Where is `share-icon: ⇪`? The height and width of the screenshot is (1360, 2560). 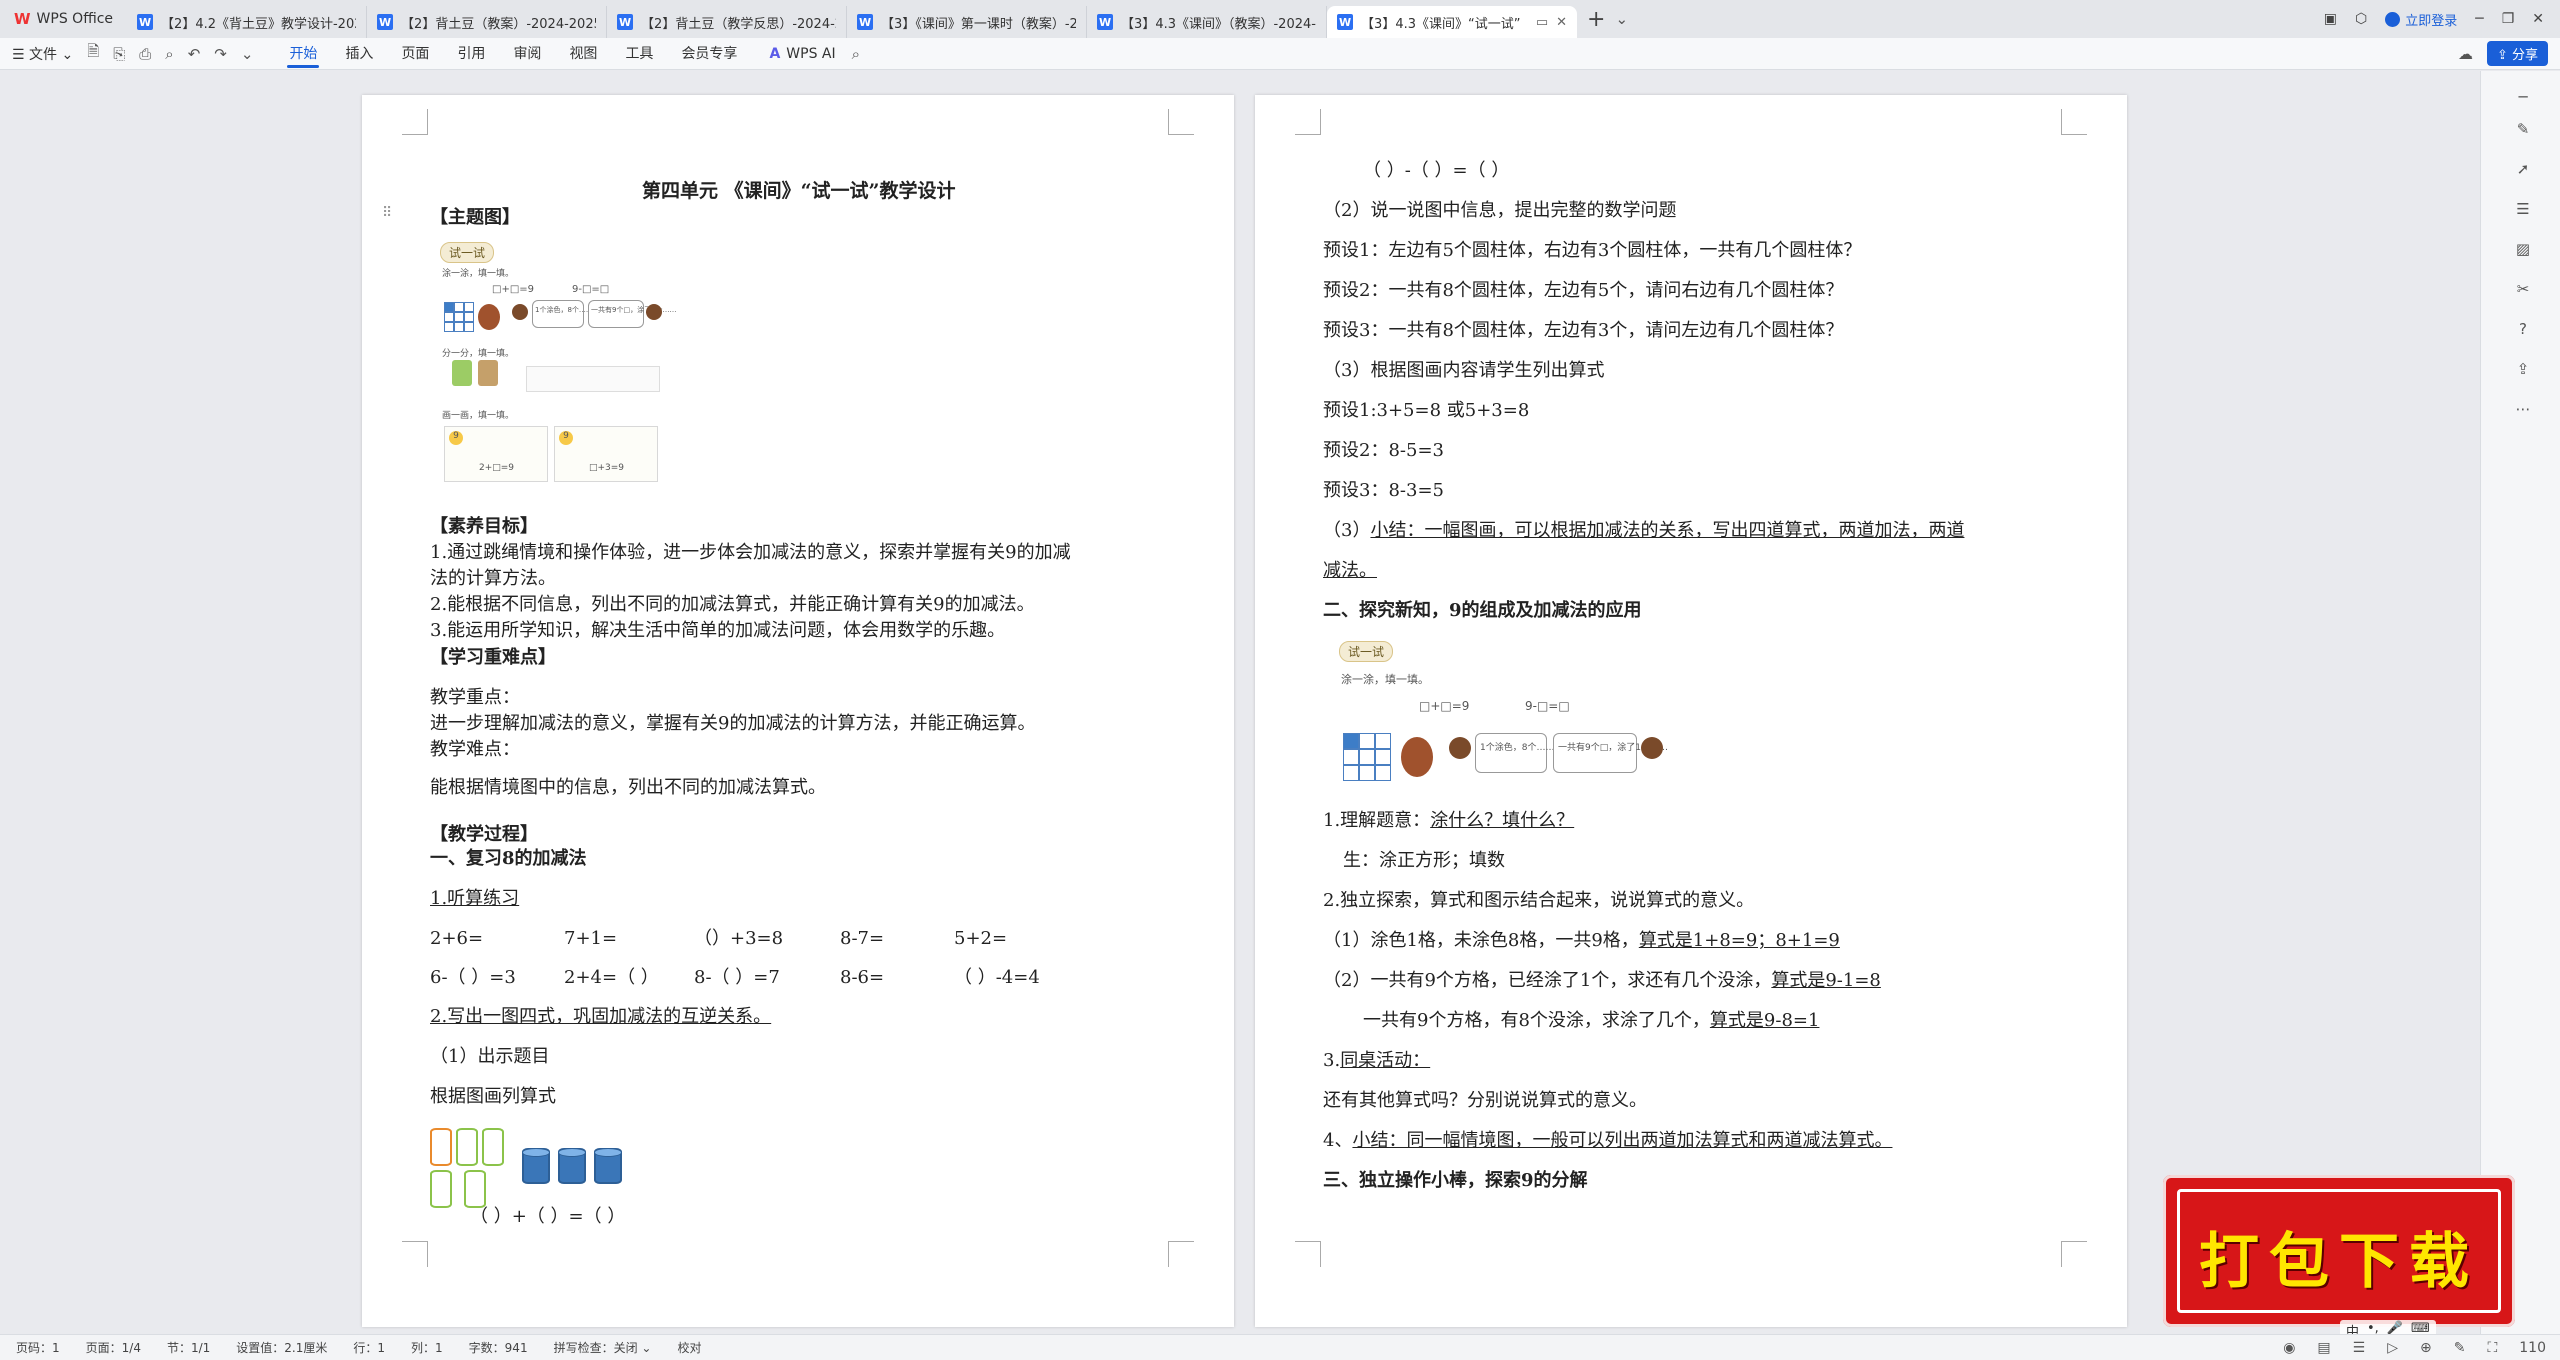 share-icon: ⇪ is located at coordinates (2502, 55).